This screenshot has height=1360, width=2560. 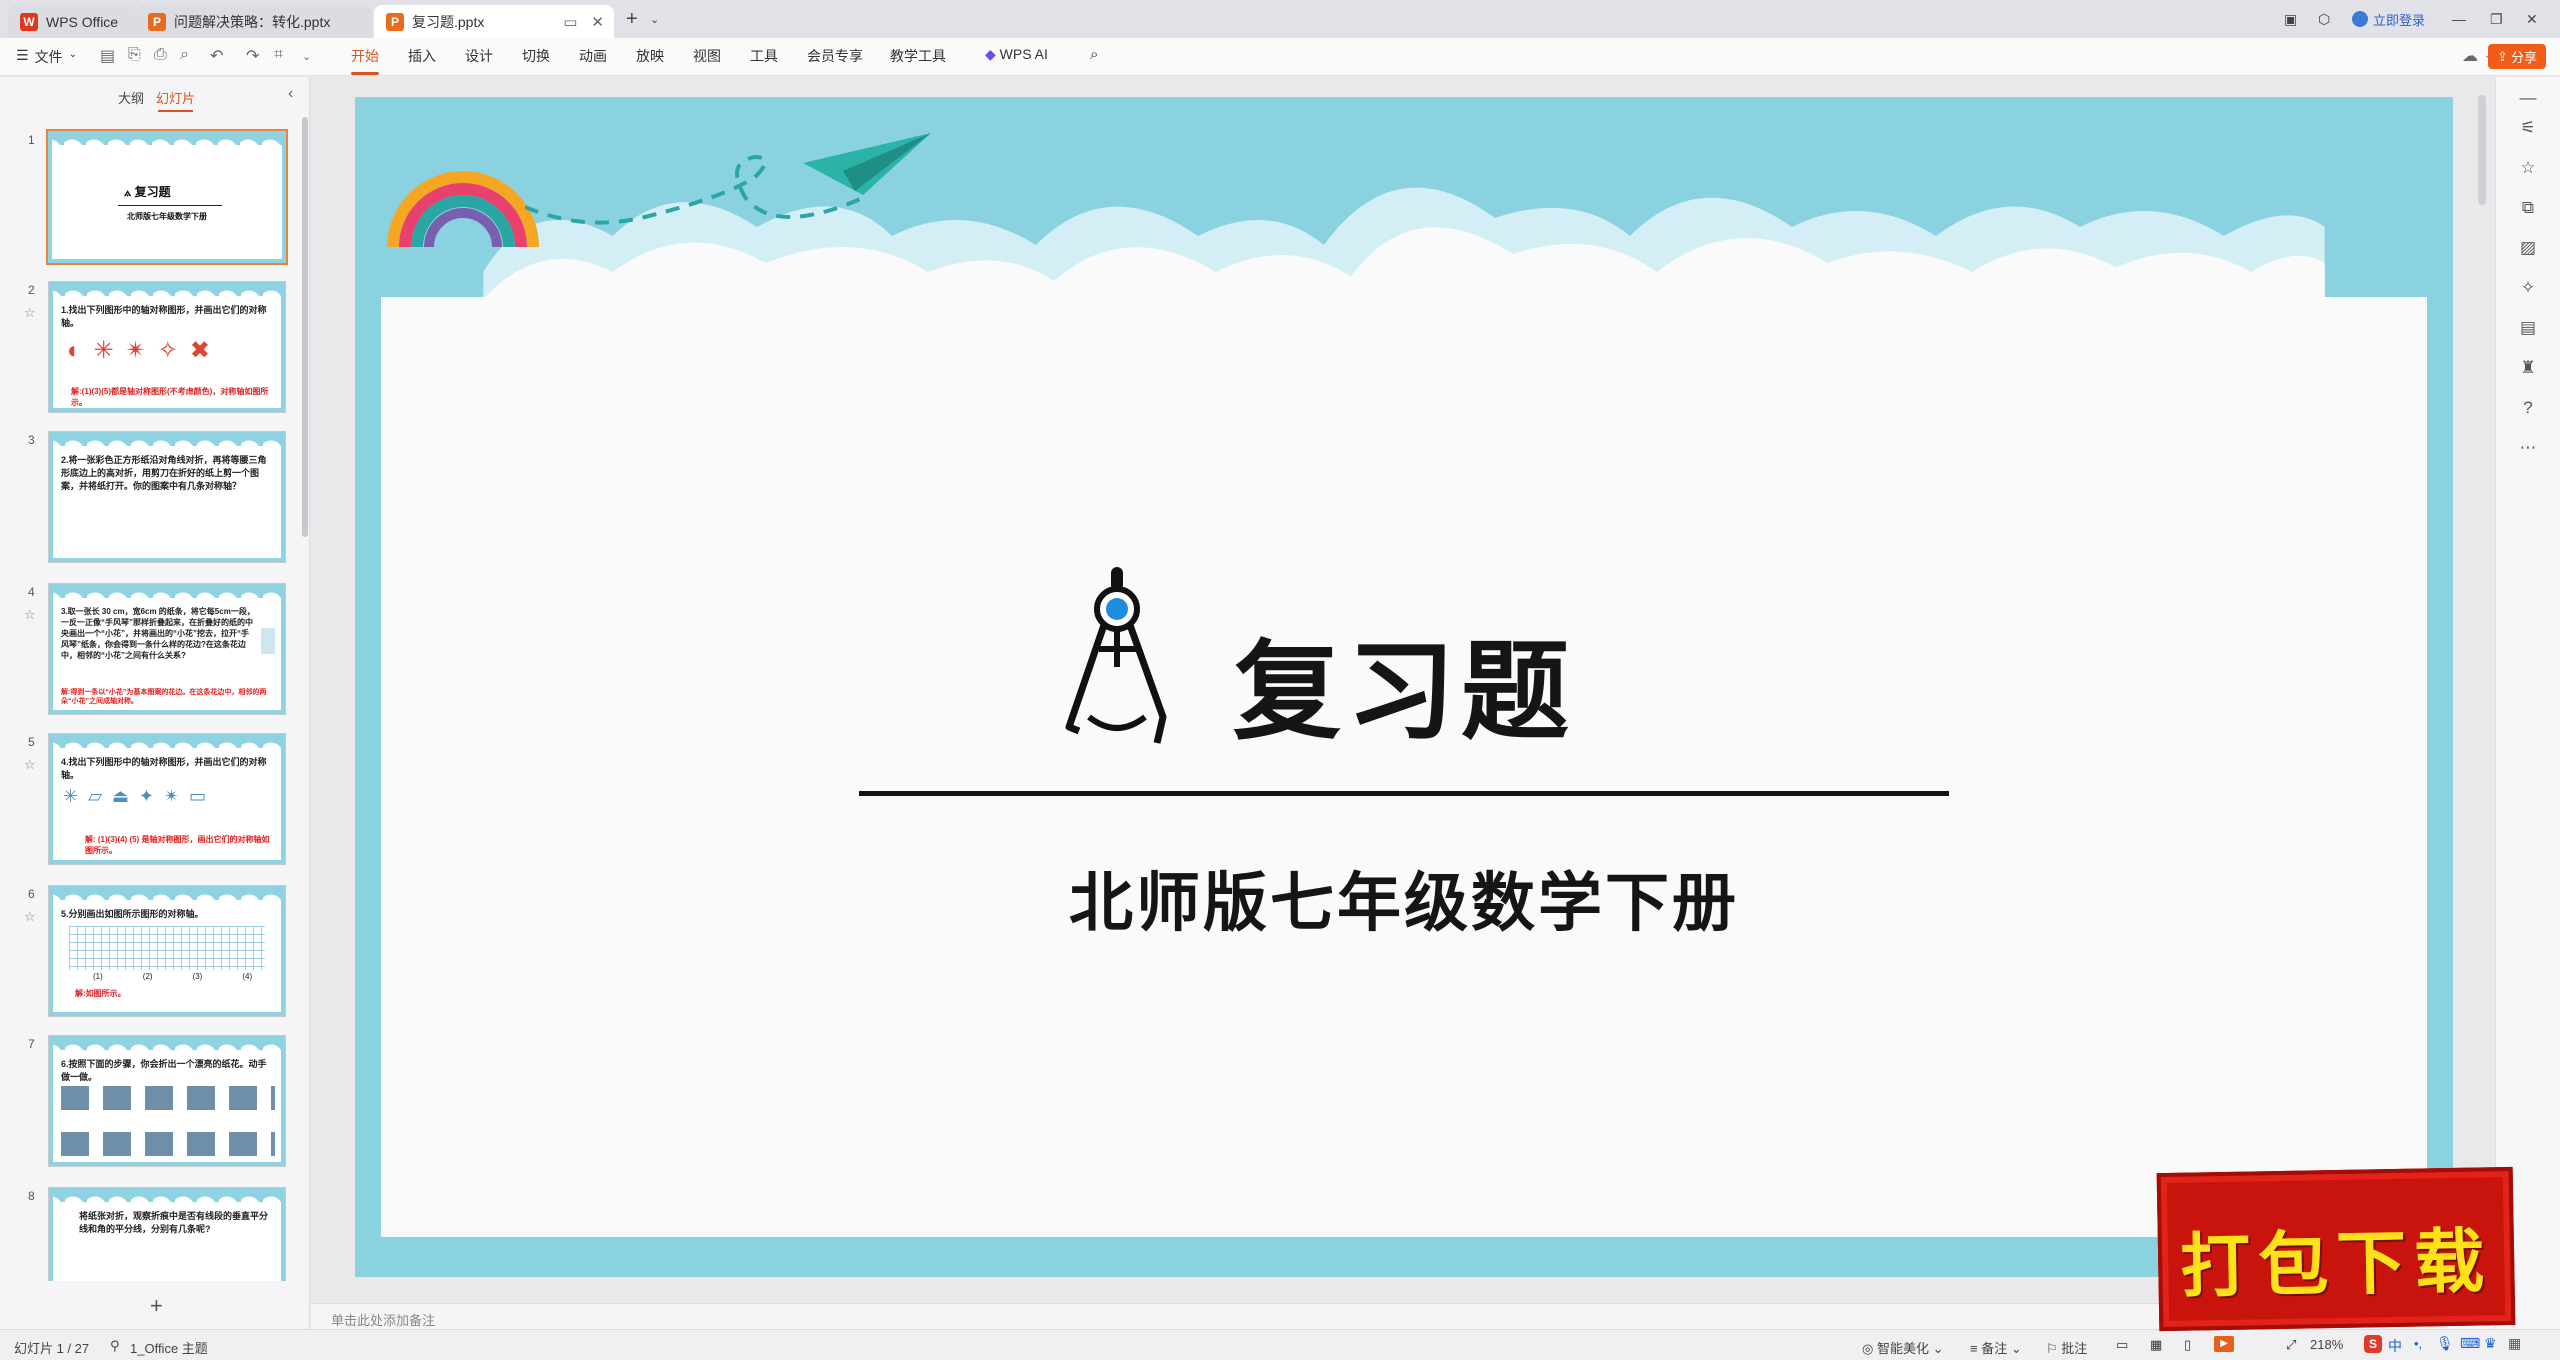 What do you see at coordinates (306, 56) in the screenshot?
I see `more-chevron-icon: ⌄` at bounding box center [306, 56].